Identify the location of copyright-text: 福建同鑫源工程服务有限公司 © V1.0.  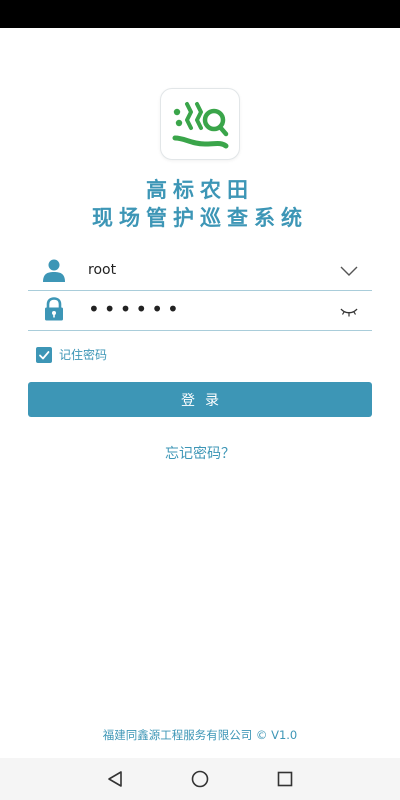
(200, 735).